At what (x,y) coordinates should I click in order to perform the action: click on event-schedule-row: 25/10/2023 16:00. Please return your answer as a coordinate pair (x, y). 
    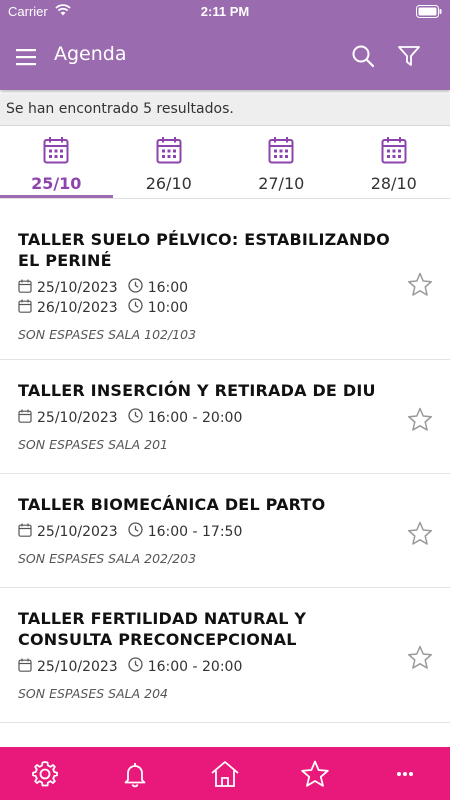
    Looking at the image, I should click on (204, 288).